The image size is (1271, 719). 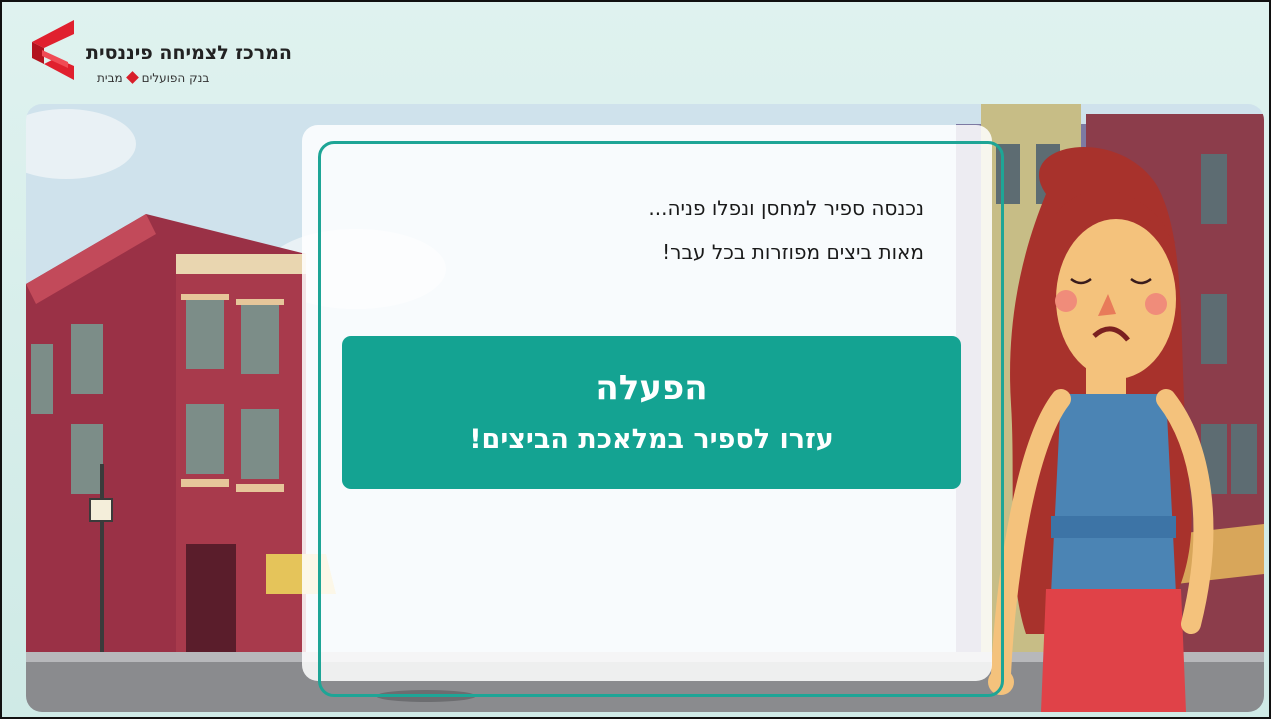 What do you see at coordinates (175, 78) in the screenshot?
I see `brand-subtitle-org: בנק הפועלים` at bounding box center [175, 78].